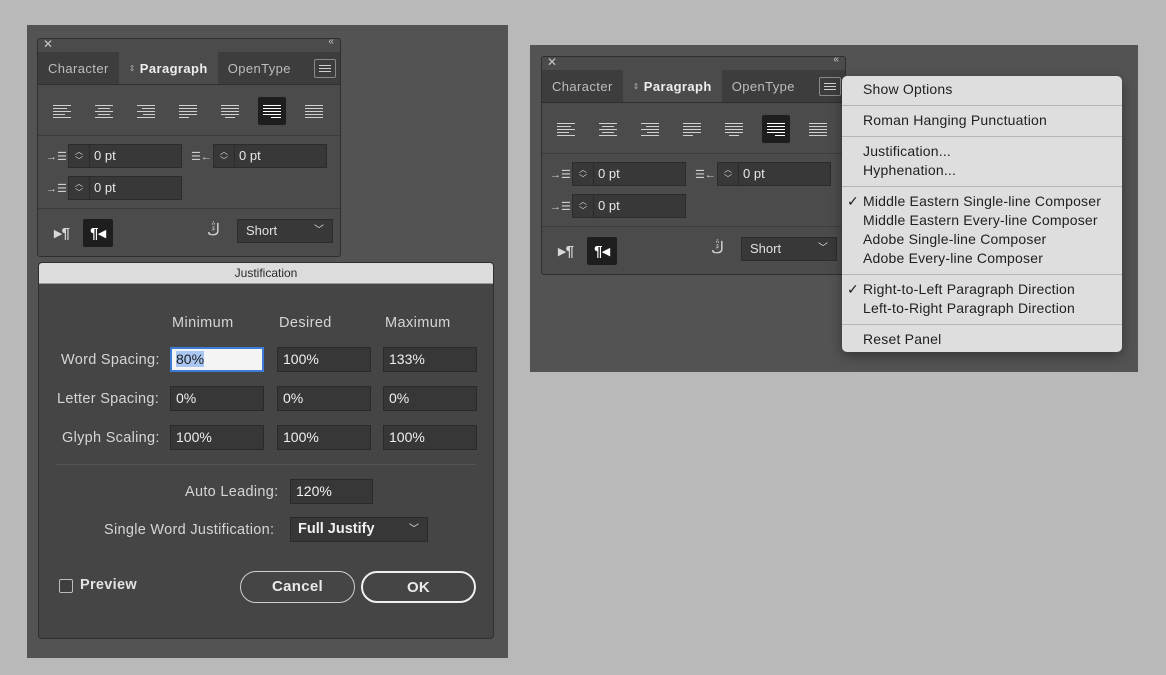 The image size is (1166, 675). What do you see at coordinates (336, 529) in the screenshot?
I see `single-word-value: Full Justify` at bounding box center [336, 529].